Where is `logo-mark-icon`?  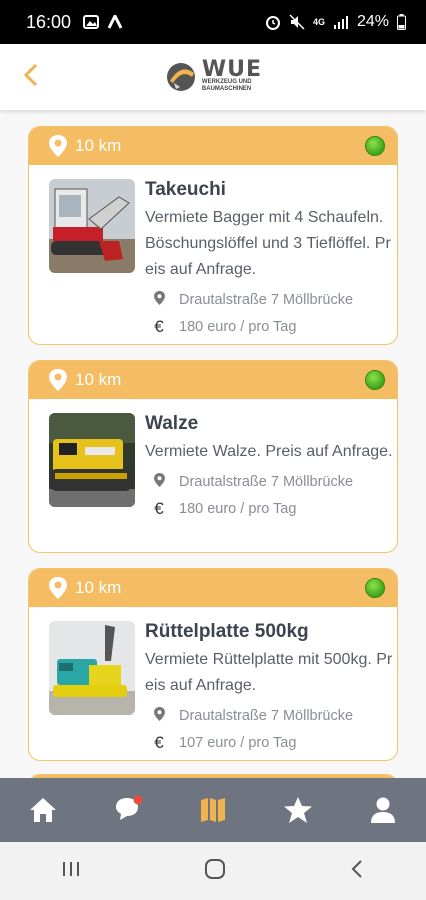 logo-mark-icon is located at coordinates (180, 77).